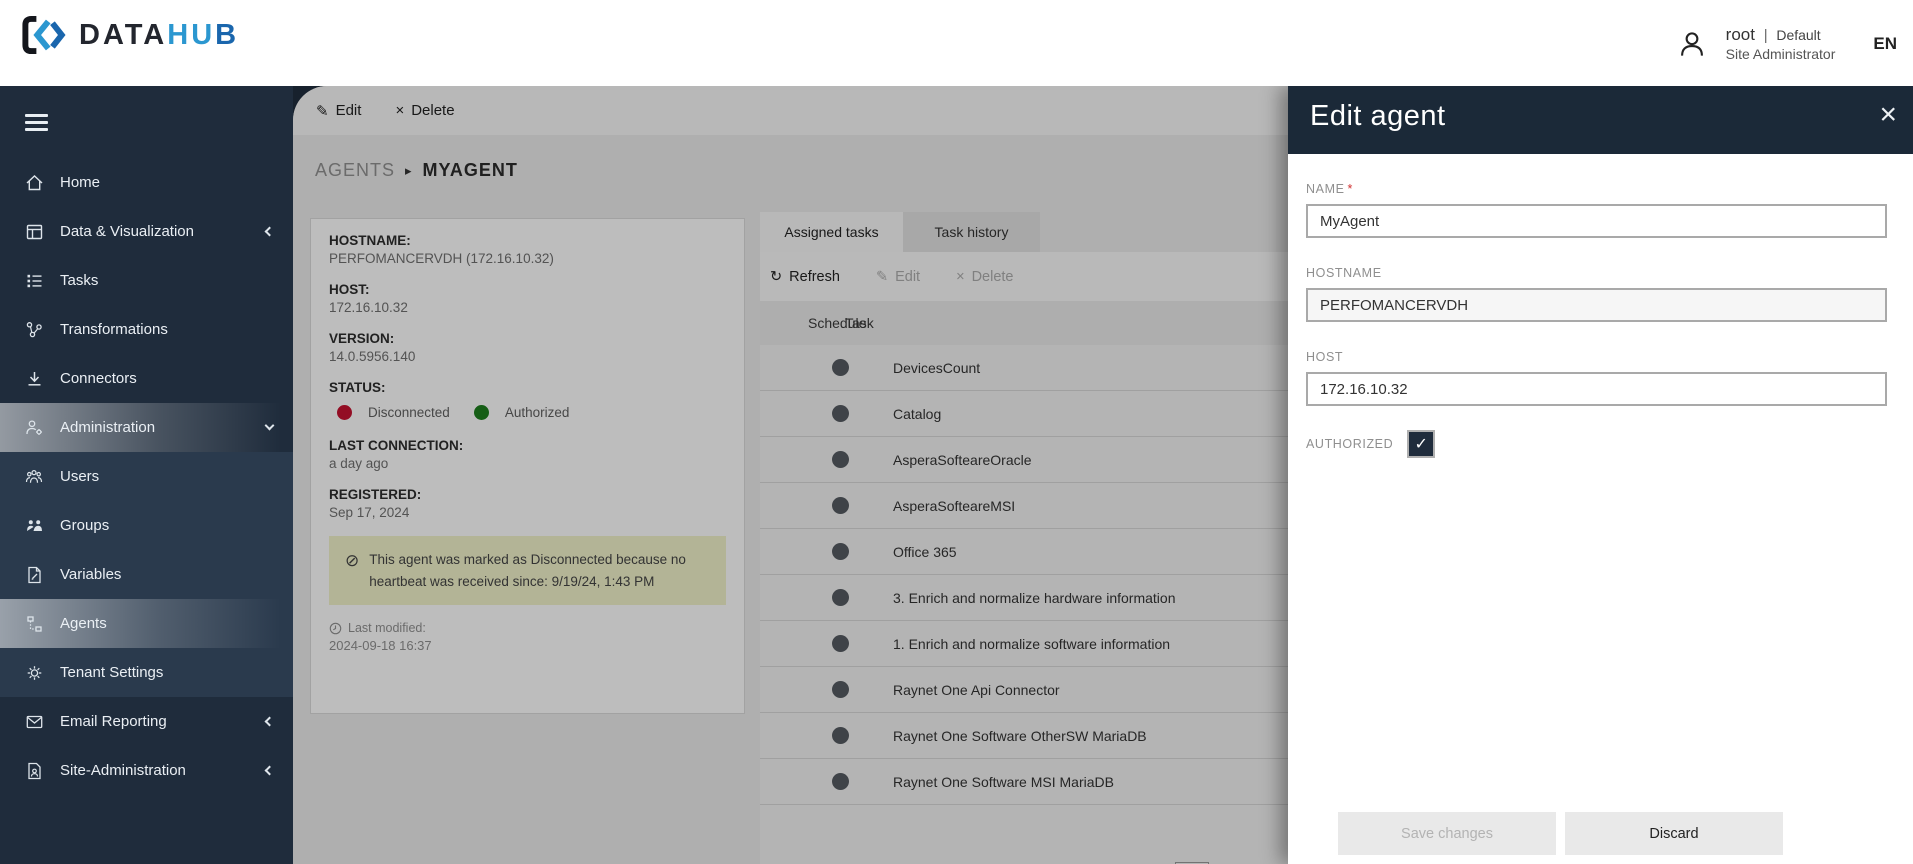 This screenshot has height=864, width=1913. I want to click on language-selector: EN, so click(1885, 44).